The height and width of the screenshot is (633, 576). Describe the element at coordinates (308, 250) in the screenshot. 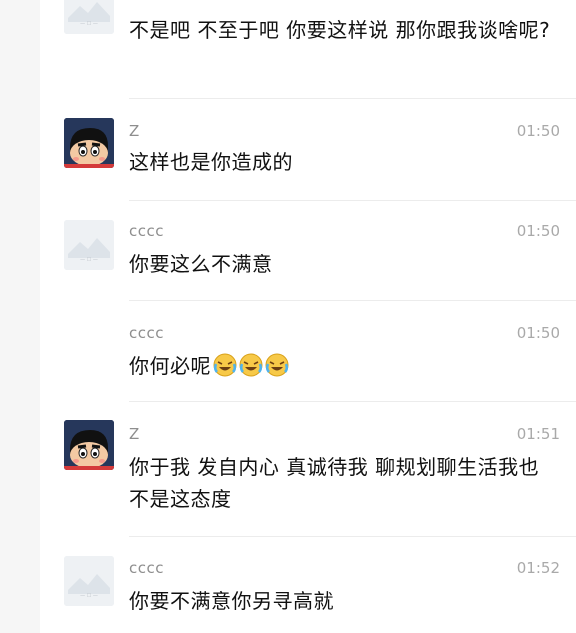

I see `chat-message: — ☐ — cccc 01:50 你要这么不满意` at that location.